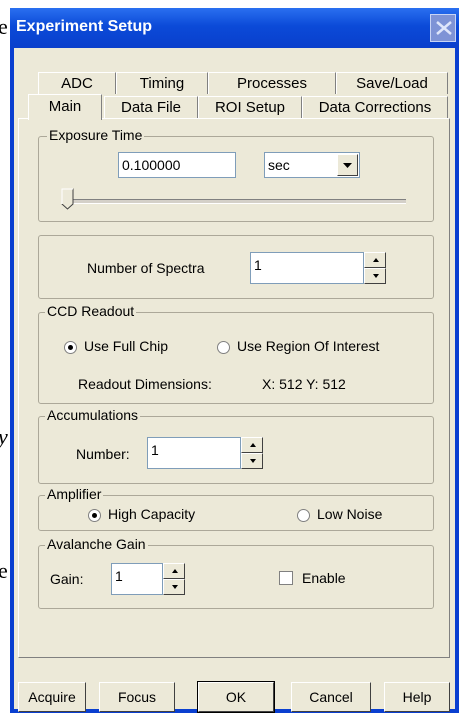 Image resolution: width=459 pixels, height=713 pixels. I want to click on gain-spinner, so click(174, 579).